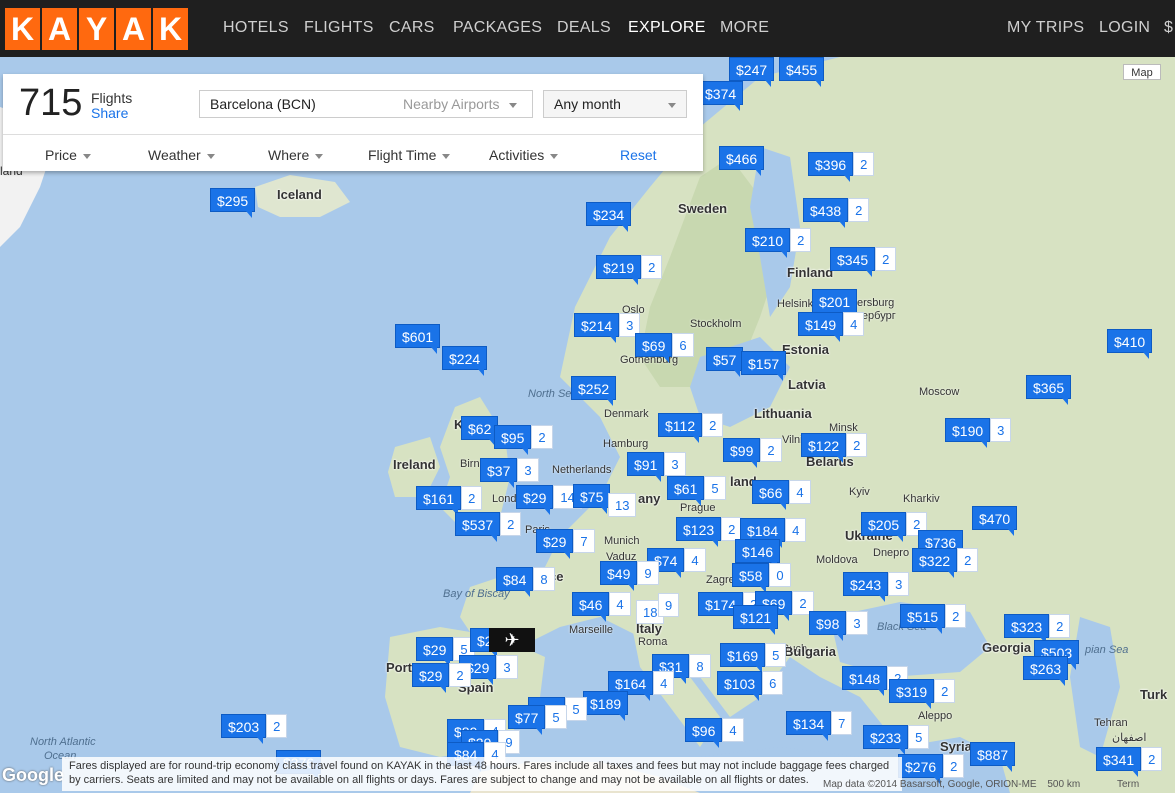 The height and width of the screenshot is (793, 1175). Describe the element at coordinates (802, 72) in the screenshot. I see `price-pin: $455` at that location.